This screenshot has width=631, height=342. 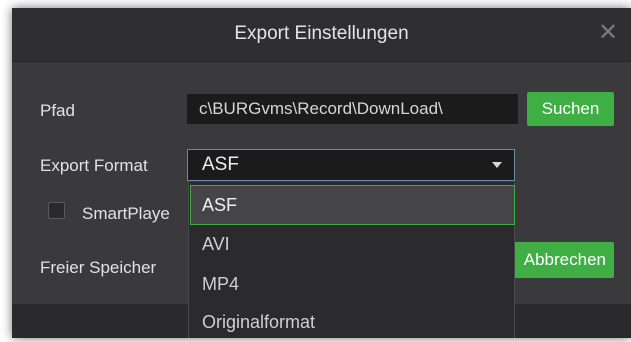 What do you see at coordinates (98, 267) in the screenshot?
I see `free-storage-label: Freier Speicher` at bounding box center [98, 267].